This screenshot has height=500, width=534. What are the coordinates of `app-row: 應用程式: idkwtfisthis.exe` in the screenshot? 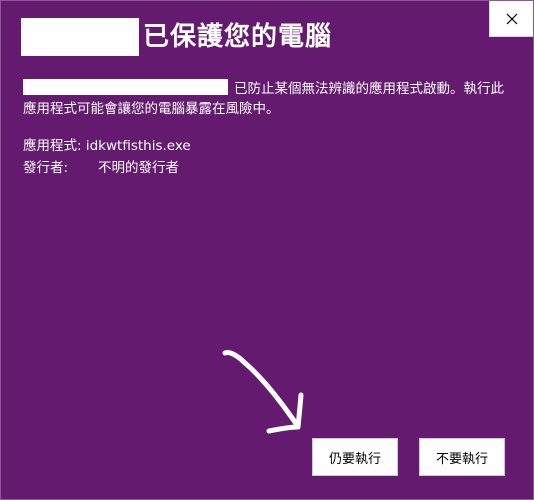 It's located at (107, 146).